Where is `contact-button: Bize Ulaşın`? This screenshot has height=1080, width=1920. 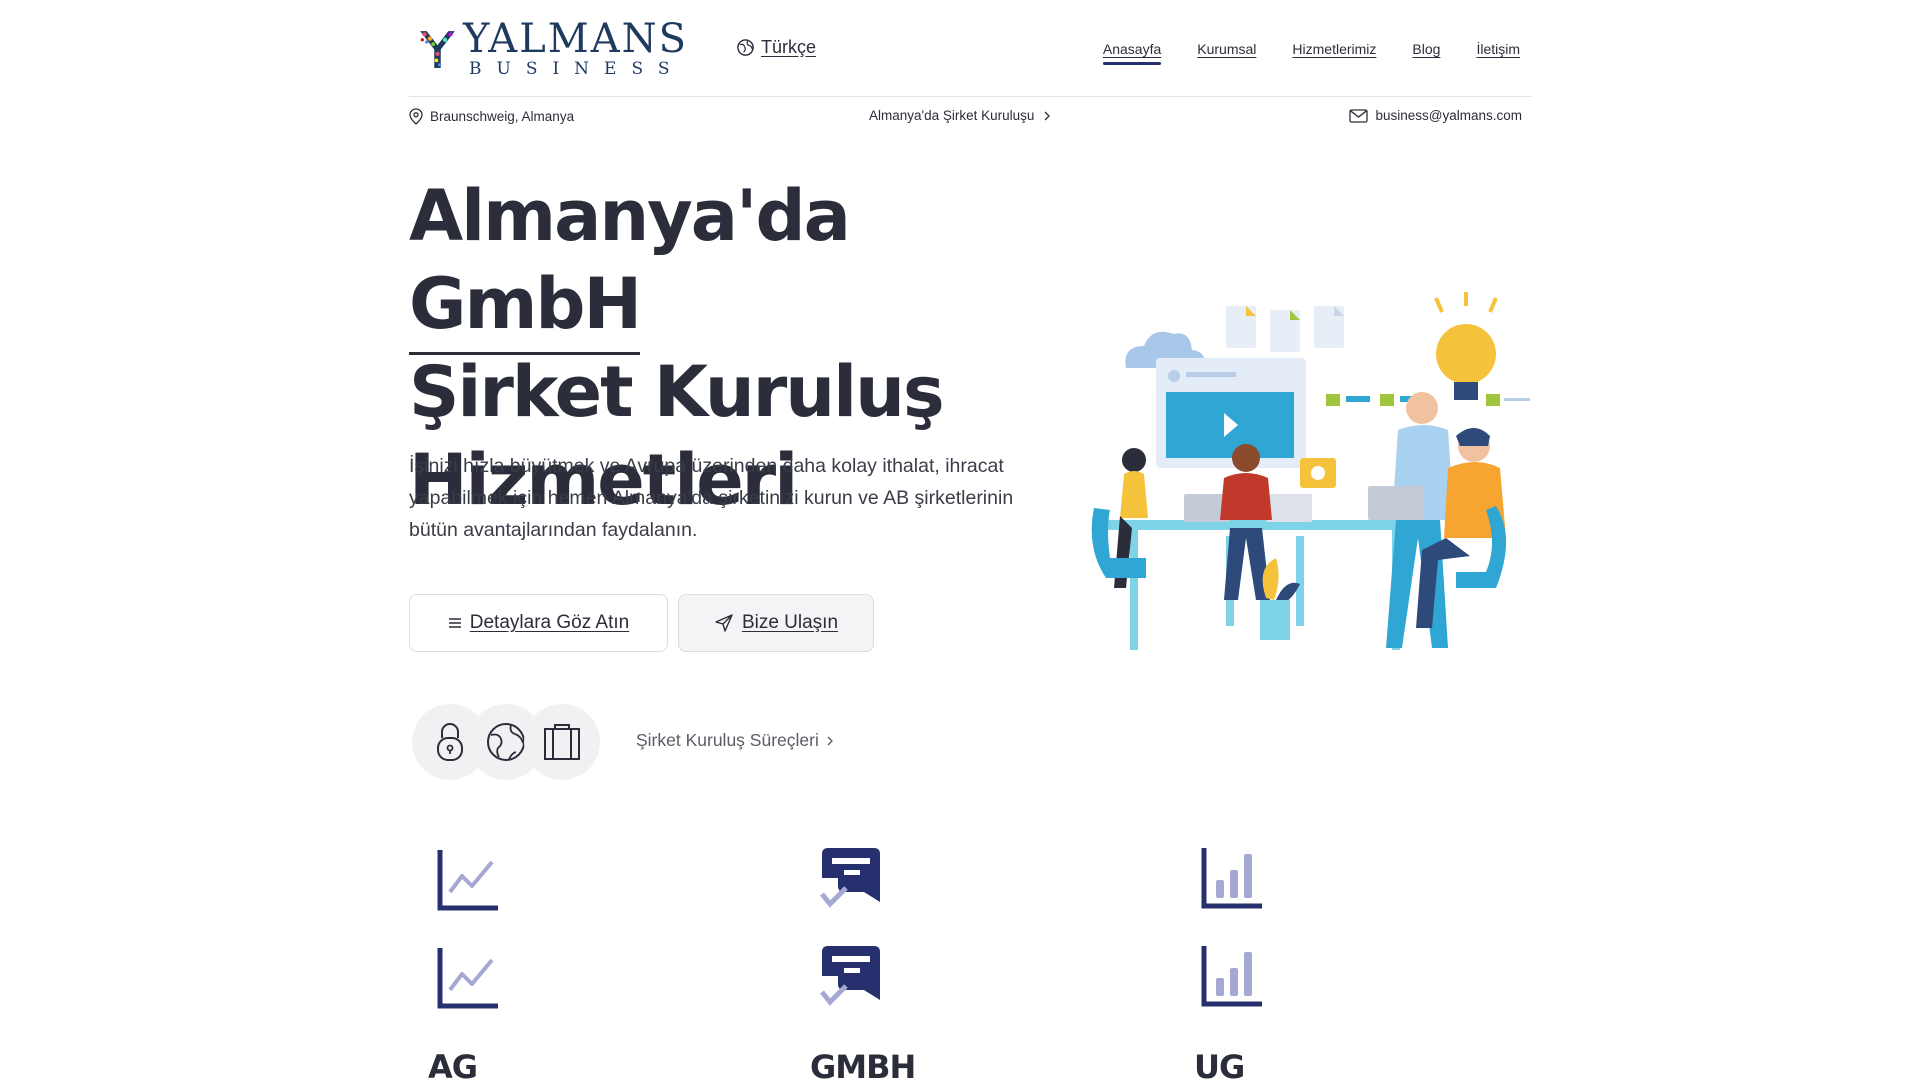
contact-button: Bize Ulaşın is located at coordinates (776, 623).